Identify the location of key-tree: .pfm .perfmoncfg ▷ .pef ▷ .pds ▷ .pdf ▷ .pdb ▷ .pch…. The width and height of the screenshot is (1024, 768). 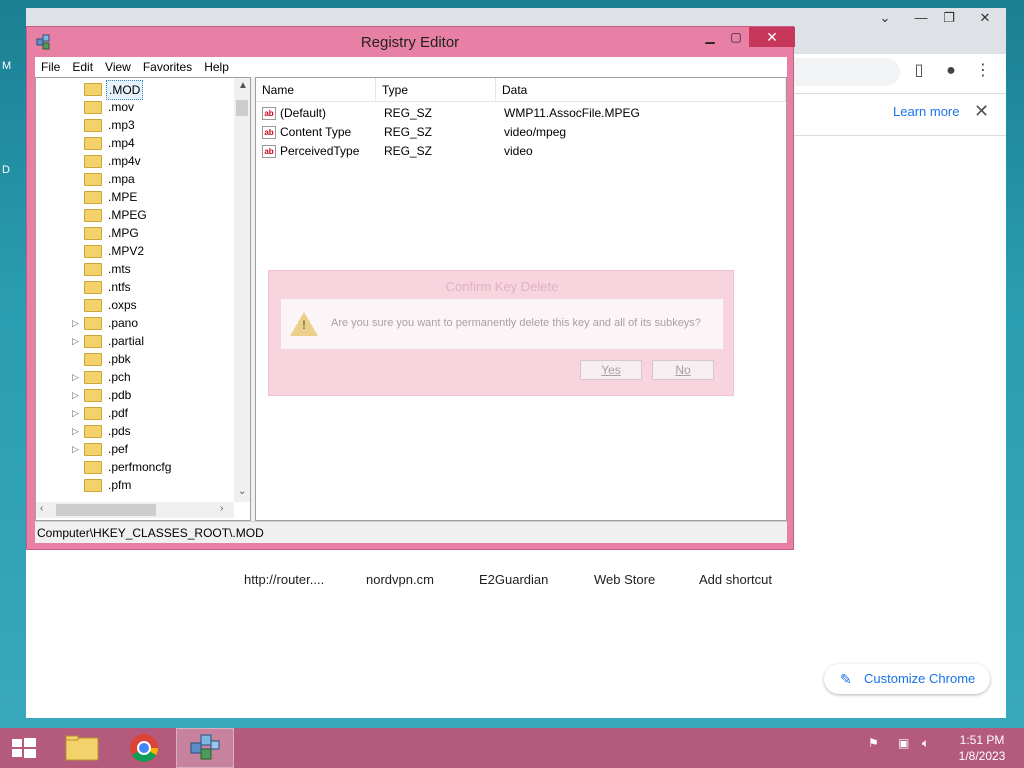
(143, 299).